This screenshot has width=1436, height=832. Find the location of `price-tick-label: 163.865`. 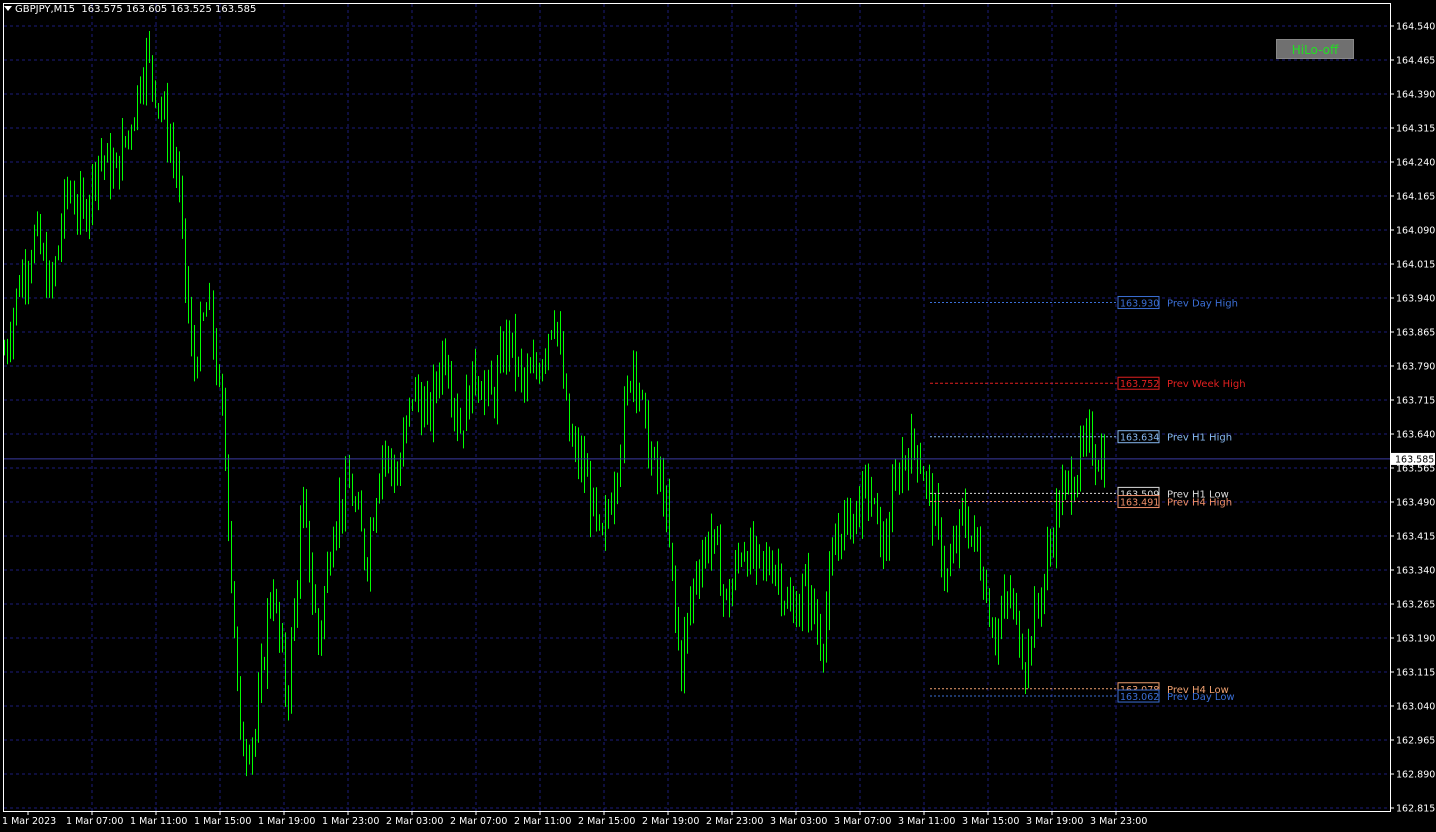

price-tick-label: 163.865 is located at coordinates (1415, 333).